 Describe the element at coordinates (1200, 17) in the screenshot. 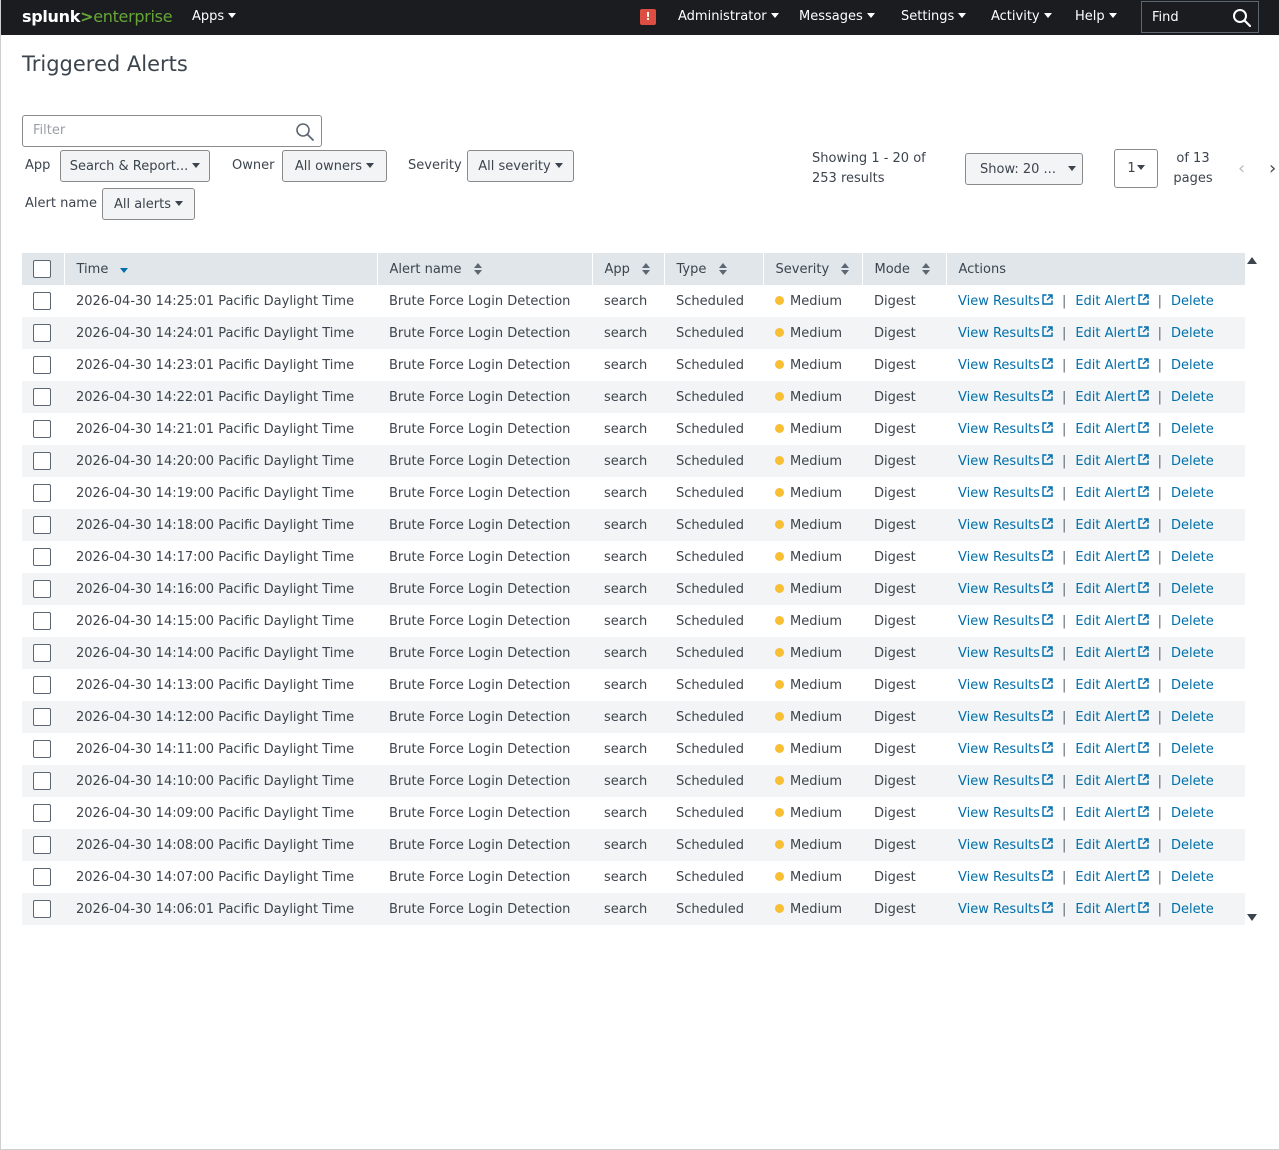

I see `find-input: Find` at that location.